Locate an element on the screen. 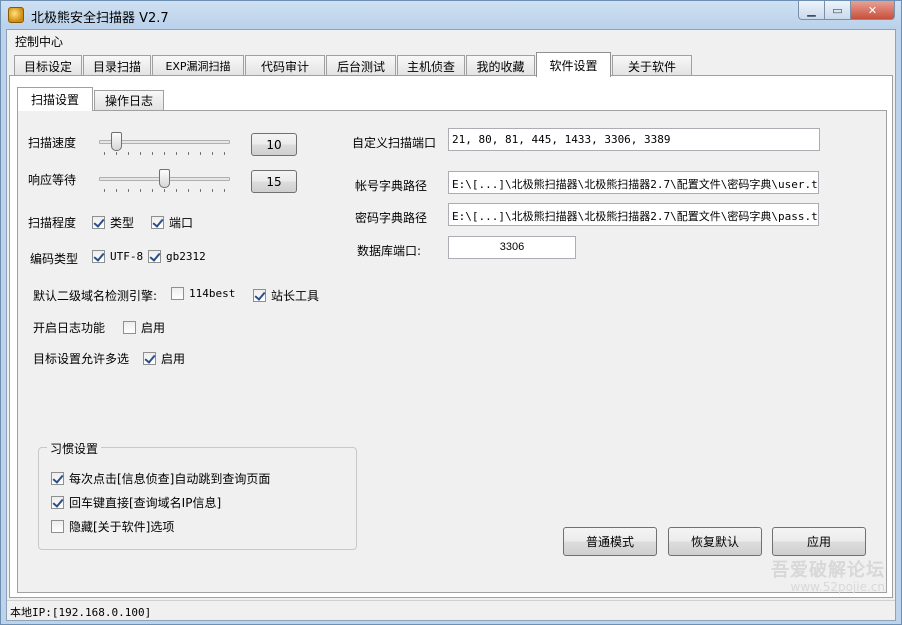  encoding-gb2312-checkbox: gb2312 is located at coordinates (177, 256).